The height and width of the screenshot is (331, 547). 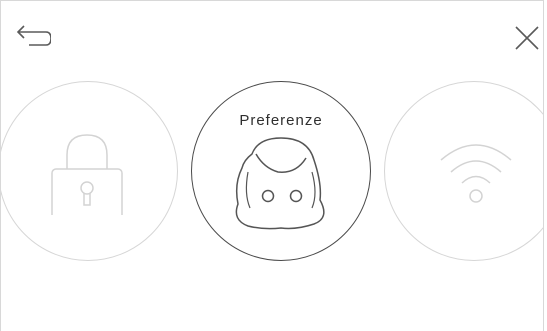 What do you see at coordinates (280, 183) in the screenshot?
I see `face-icon` at bounding box center [280, 183].